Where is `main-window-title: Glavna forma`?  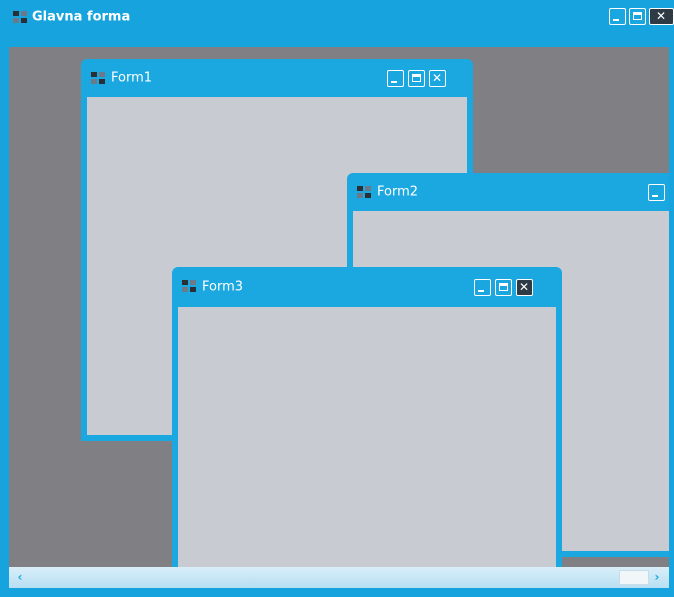
main-window-title: Glavna forma is located at coordinates (81, 16).